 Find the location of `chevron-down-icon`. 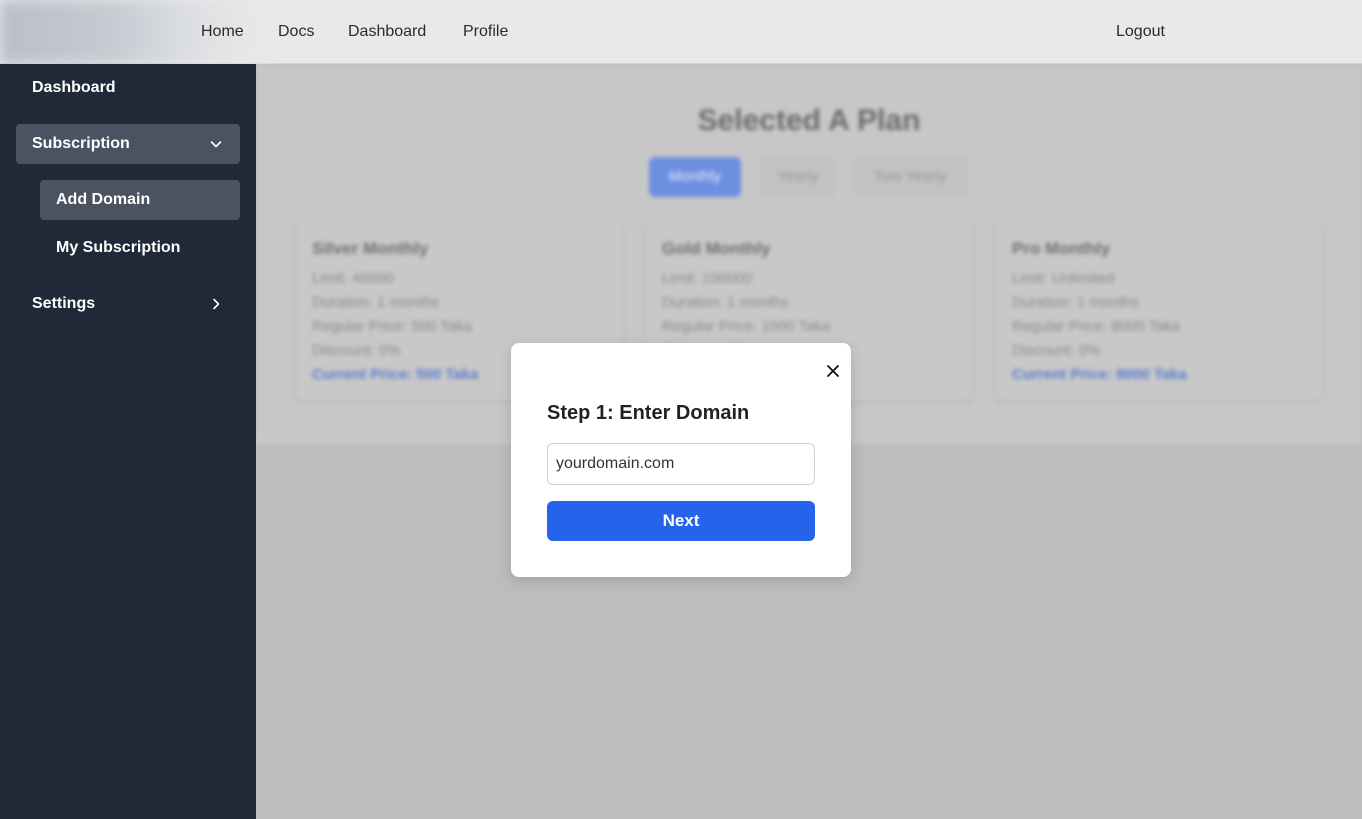

chevron-down-icon is located at coordinates (216, 144).